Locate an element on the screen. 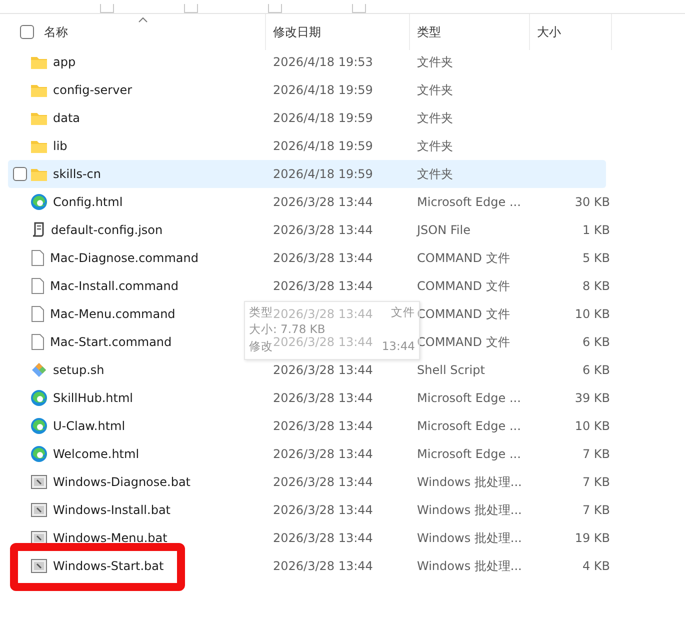  diamond-icon is located at coordinates (39, 370).